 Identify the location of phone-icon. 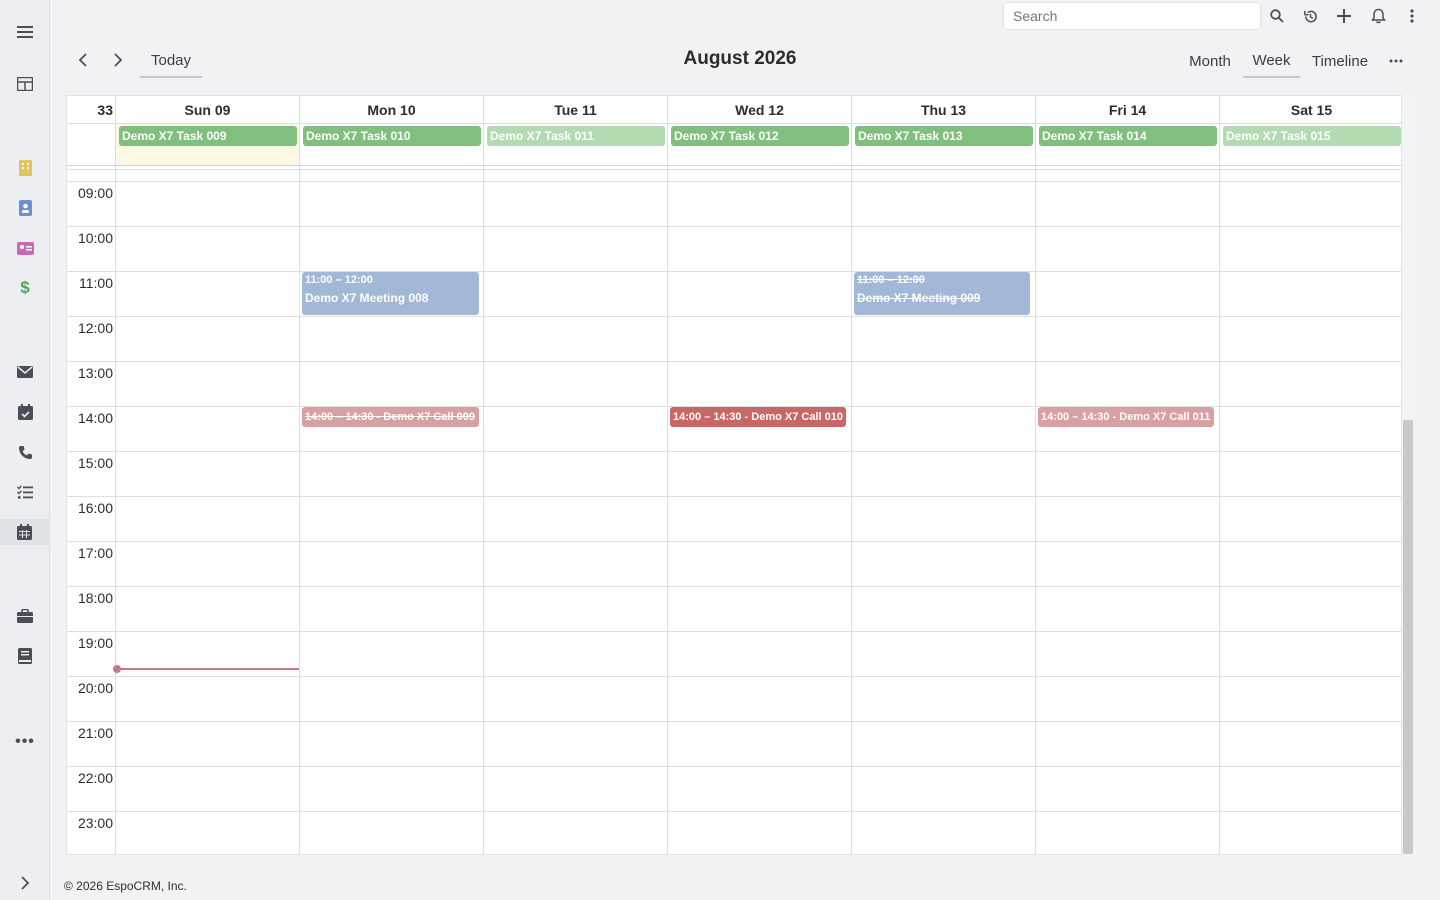
(25, 452).